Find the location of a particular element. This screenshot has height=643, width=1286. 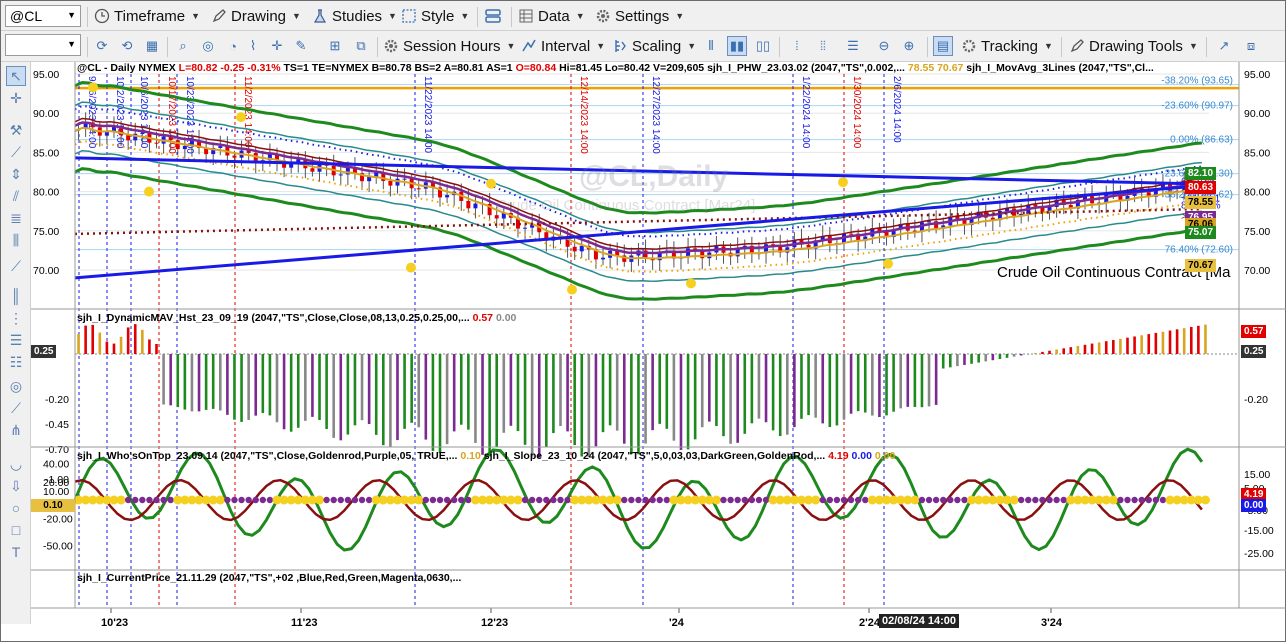

fan-icon: ⟋ is located at coordinates (16, 408).